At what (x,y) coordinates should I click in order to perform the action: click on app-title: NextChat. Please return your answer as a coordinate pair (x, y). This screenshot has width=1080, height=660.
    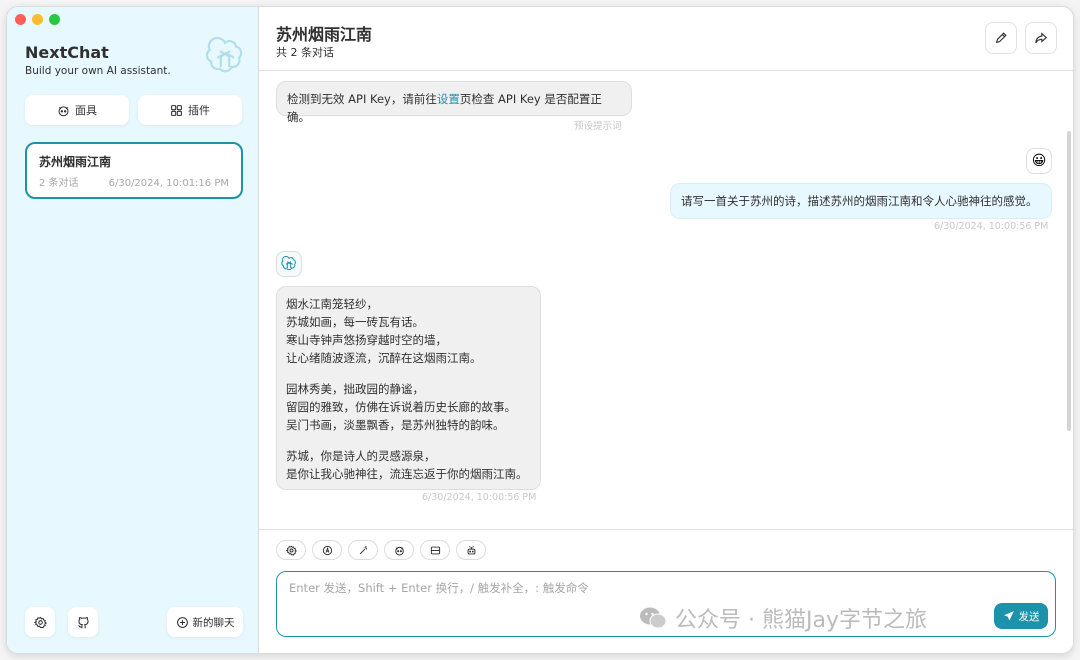
    Looking at the image, I should click on (67, 52).